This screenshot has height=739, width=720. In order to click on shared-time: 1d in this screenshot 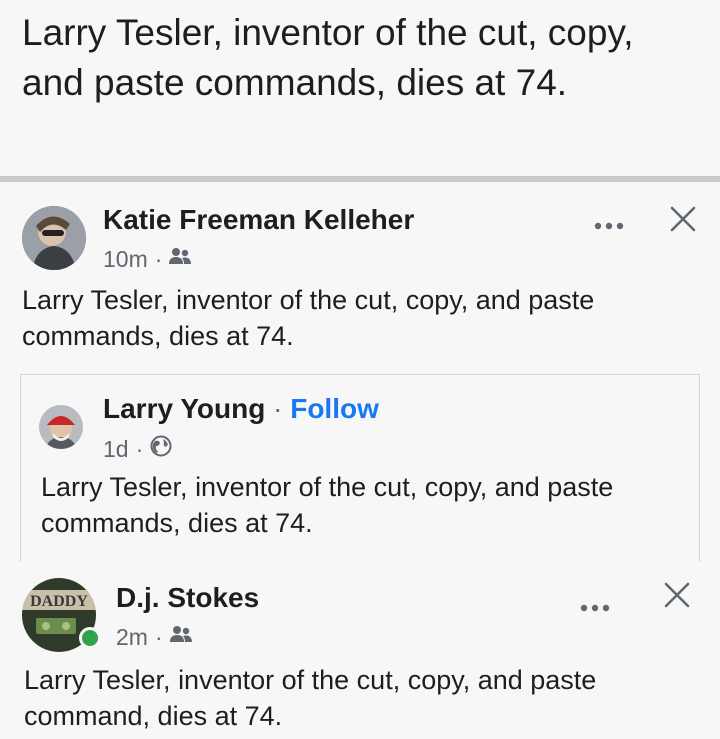, I will do `click(116, 449)`.